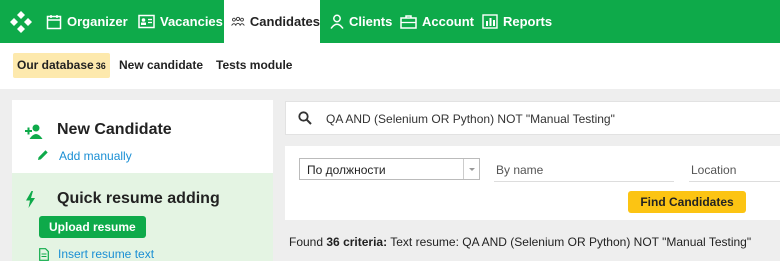 Image resolution: width=780 pixels, height=261 pixels. Describe the element at coordinates (106, 254) in the screenshot. I see `insert-resume-text-link: Insert resume text` at that location.